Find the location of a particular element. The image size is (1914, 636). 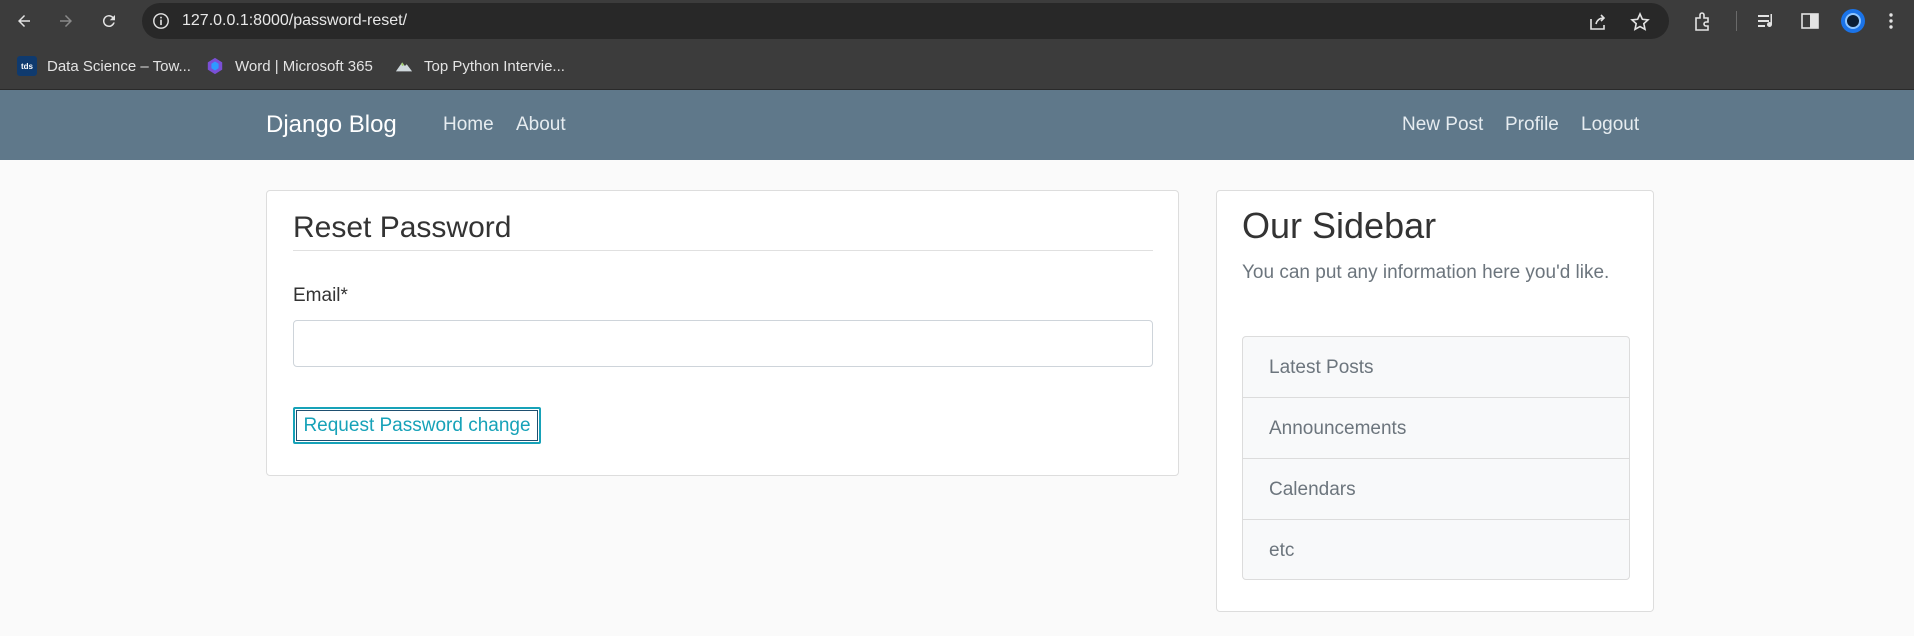

bookmark-label: Word | Microsoft 365 is located at coordinates (304, 66).